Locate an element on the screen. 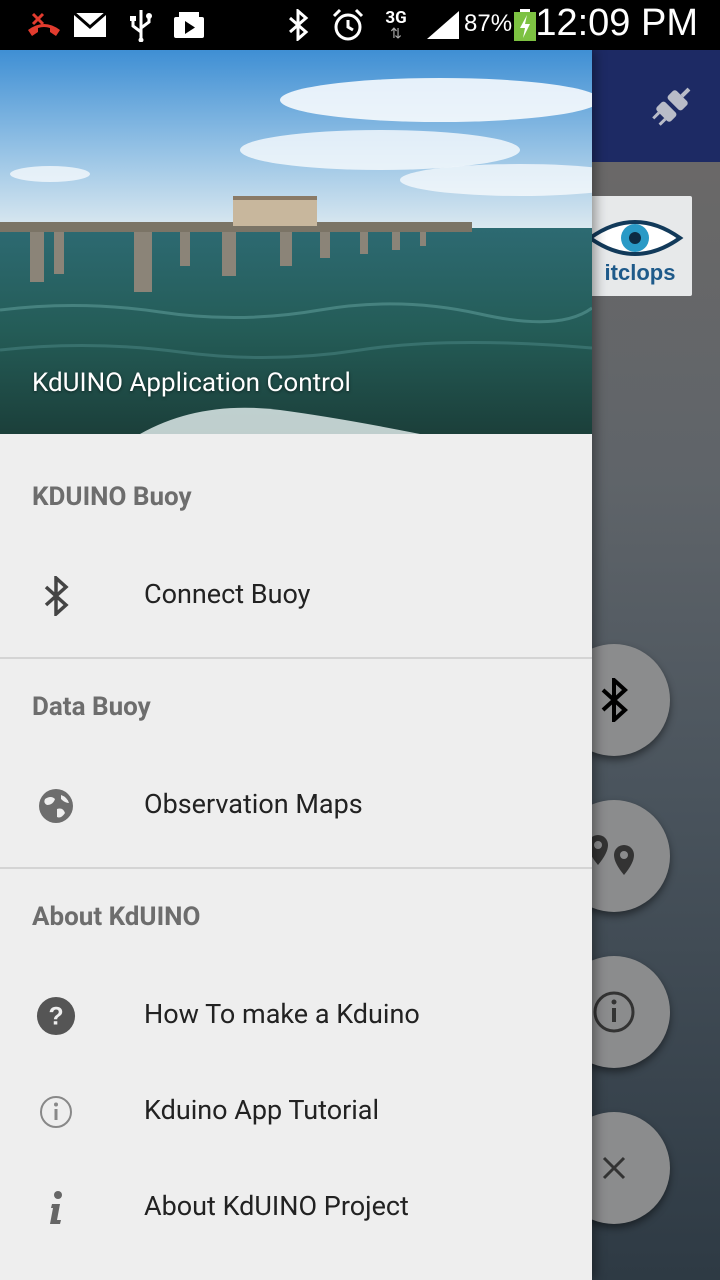 The height and width of the screenshot is (1280, 720). battery-charging-icon is located at coordinates (525, 25).